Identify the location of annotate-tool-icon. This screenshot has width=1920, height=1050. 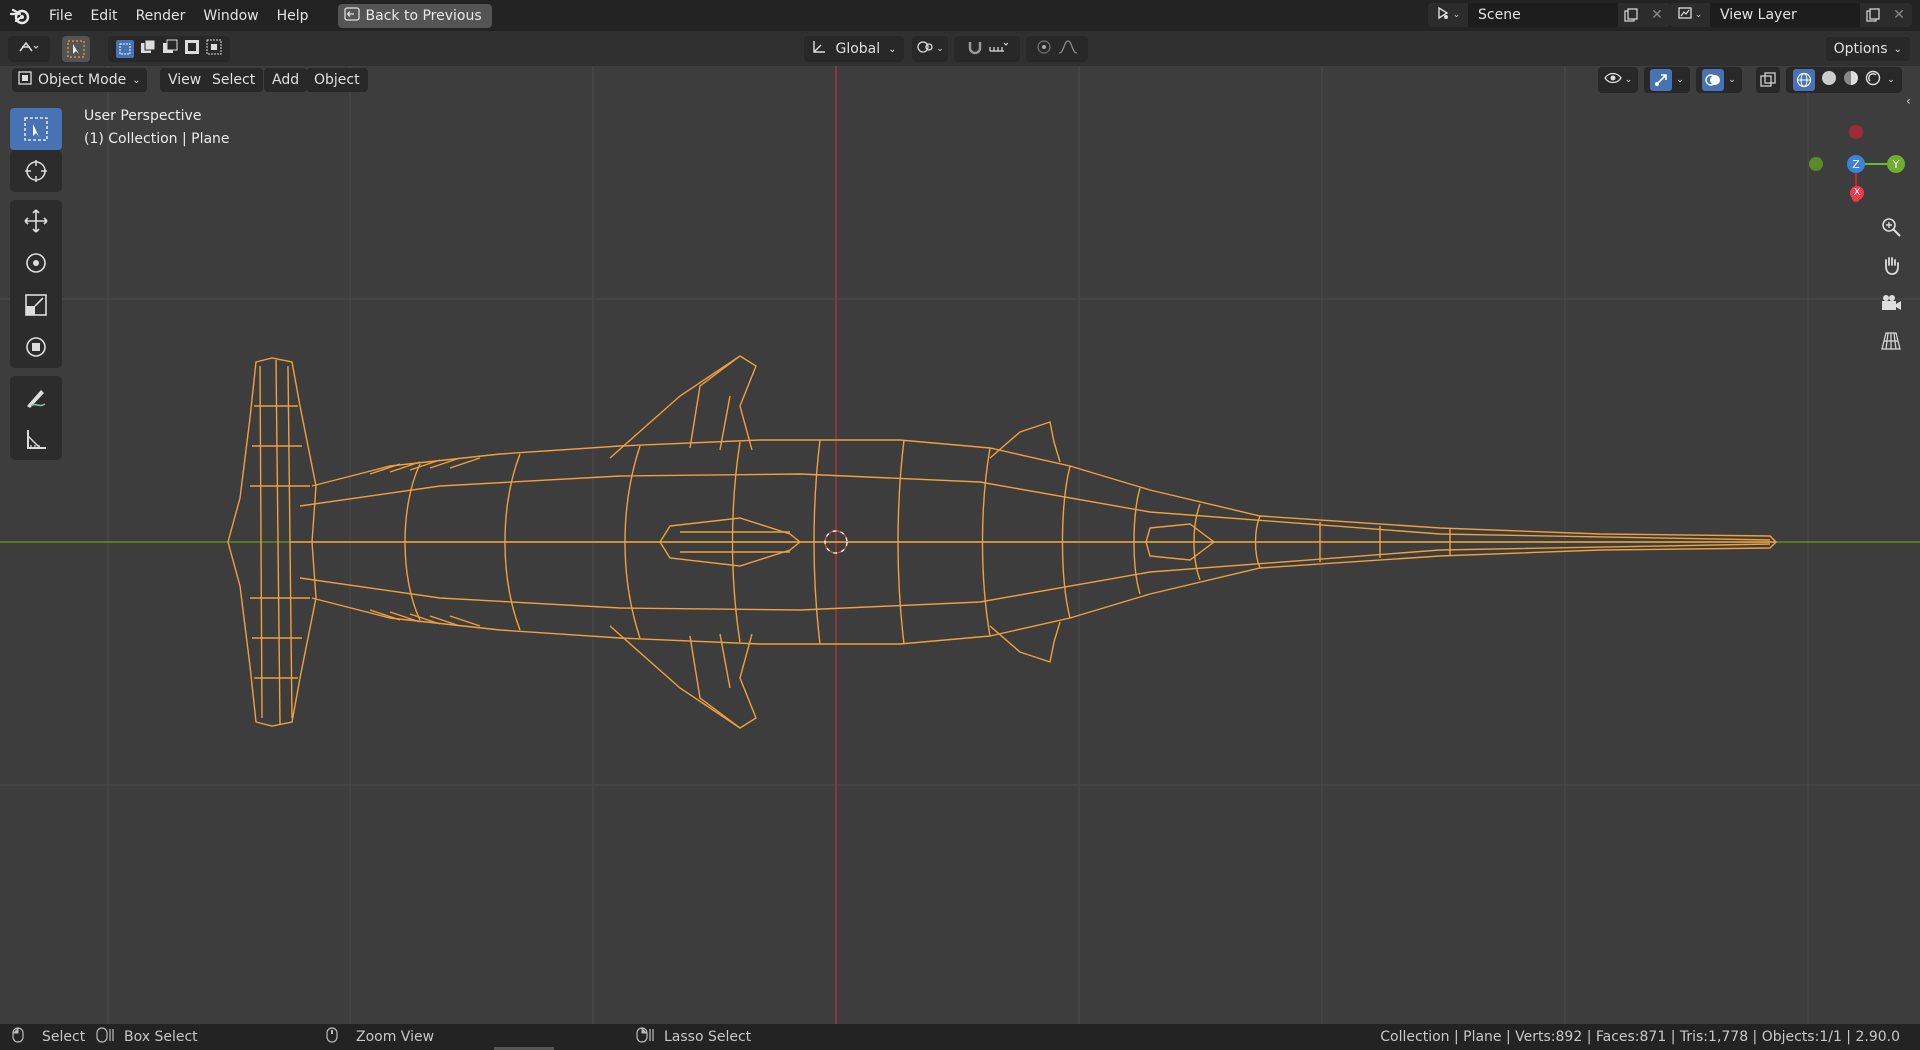
(36, 397).